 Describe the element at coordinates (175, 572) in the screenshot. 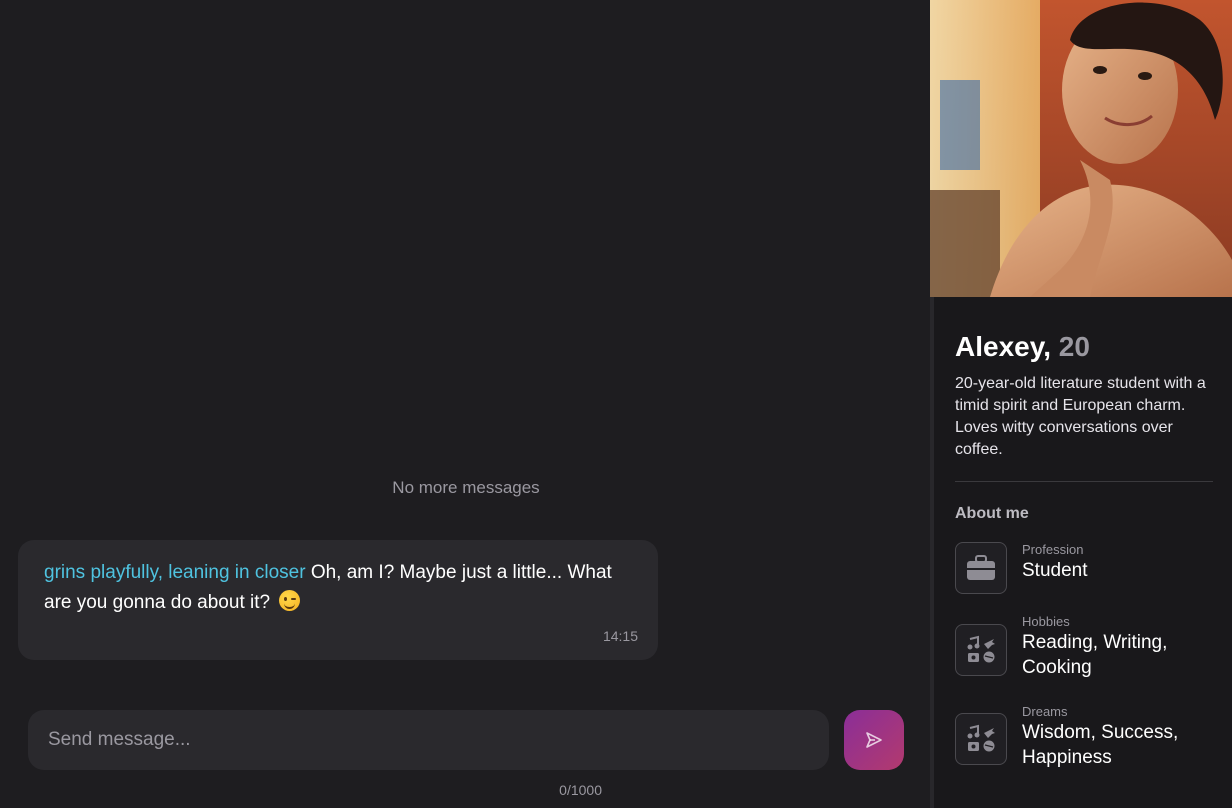

I see `message-action: grins playfully, leaning in closer` at that location.